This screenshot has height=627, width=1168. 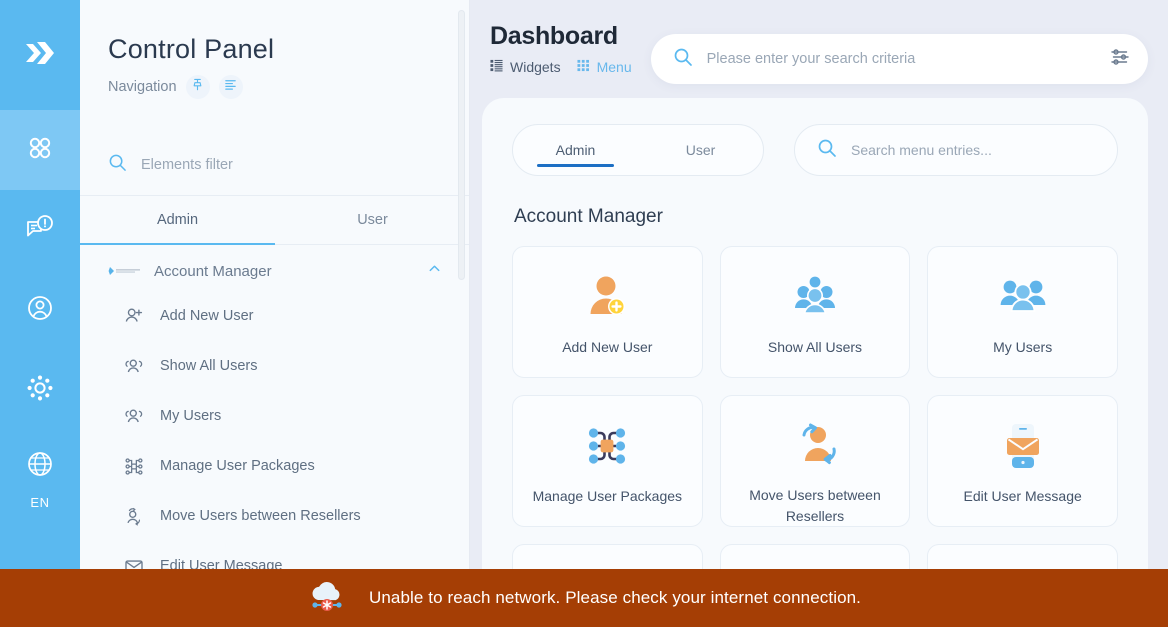 What do you see at coordinates (461, 145) in the screenshot?
I see `navigation-scrollbar` at bounding box center [461, 145].